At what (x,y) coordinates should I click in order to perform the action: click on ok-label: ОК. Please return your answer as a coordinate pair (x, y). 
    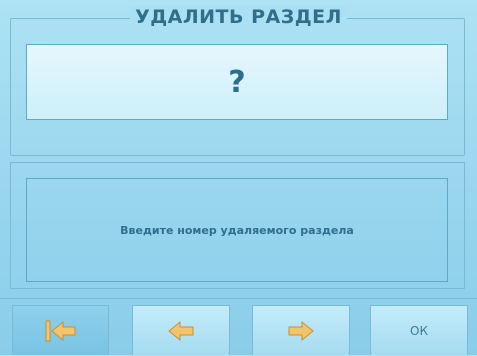
    Looking at the image, I should click on (419, 330).